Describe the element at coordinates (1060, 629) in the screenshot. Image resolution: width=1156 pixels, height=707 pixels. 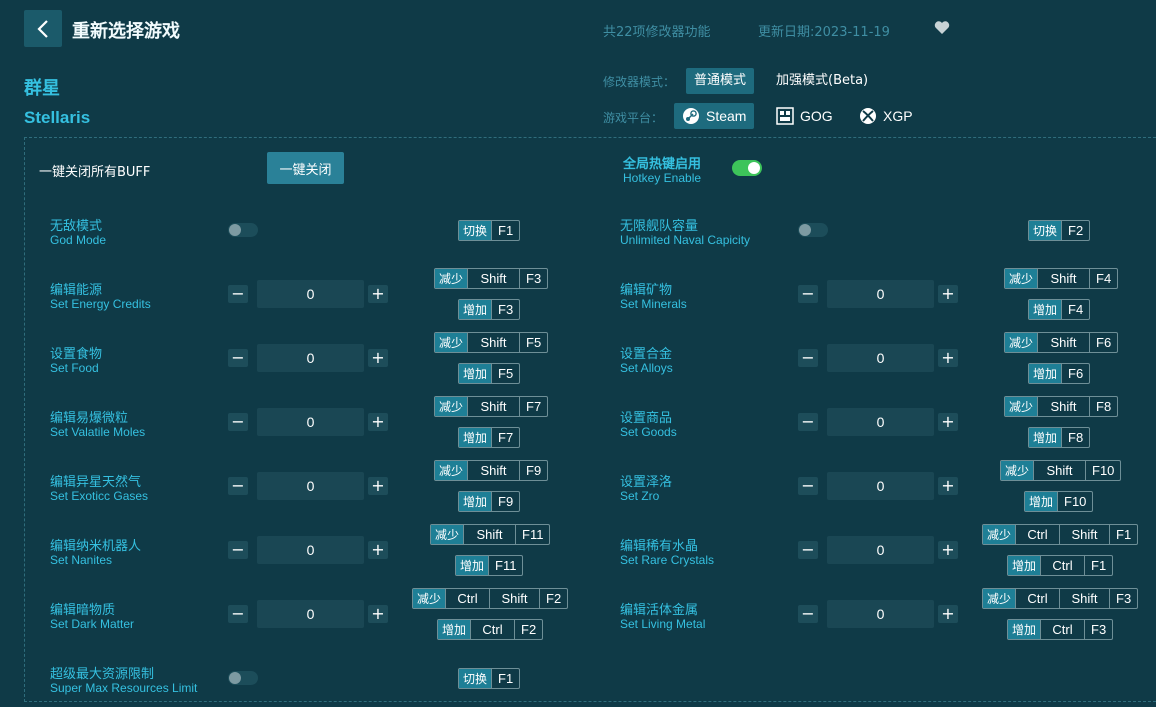
I see `metal-inc-hotkey: 增加 Ctrl F3` at that location.